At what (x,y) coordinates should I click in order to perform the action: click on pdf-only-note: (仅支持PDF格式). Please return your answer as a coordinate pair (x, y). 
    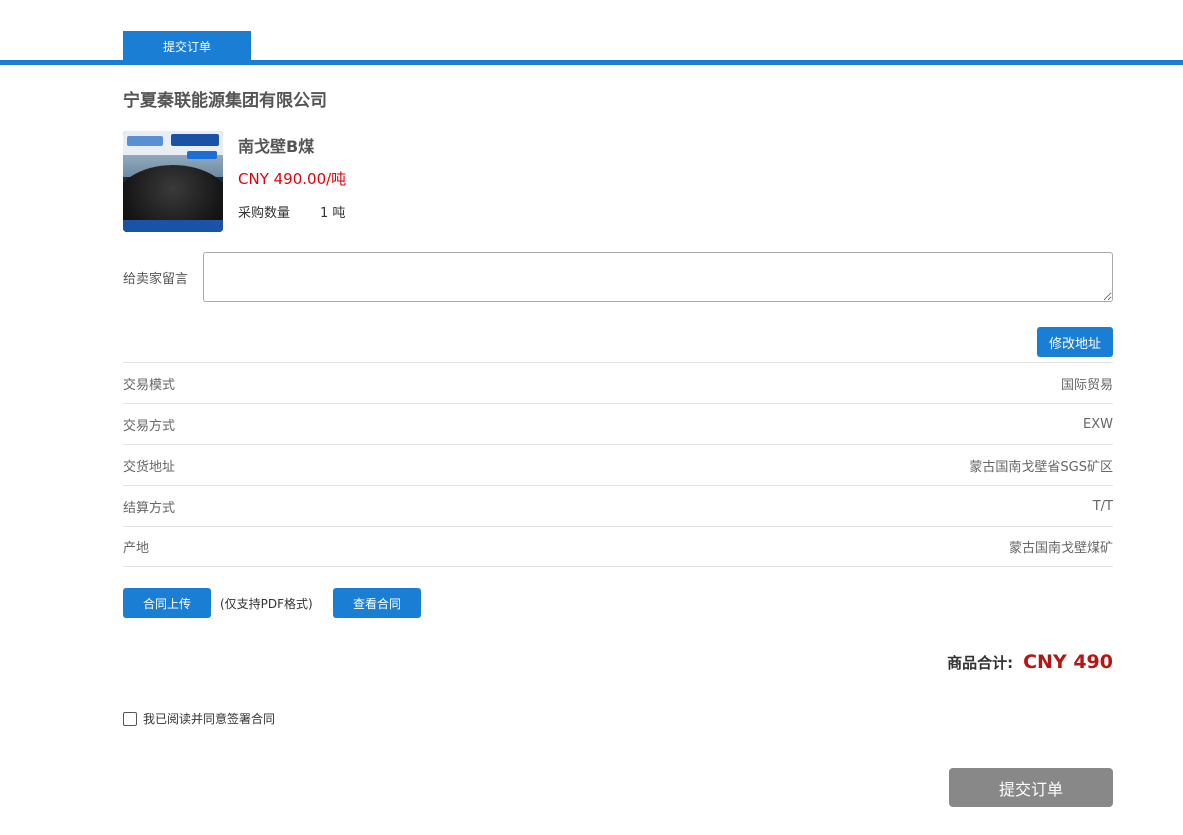
    Looking at the image, I should click on (266, 604).